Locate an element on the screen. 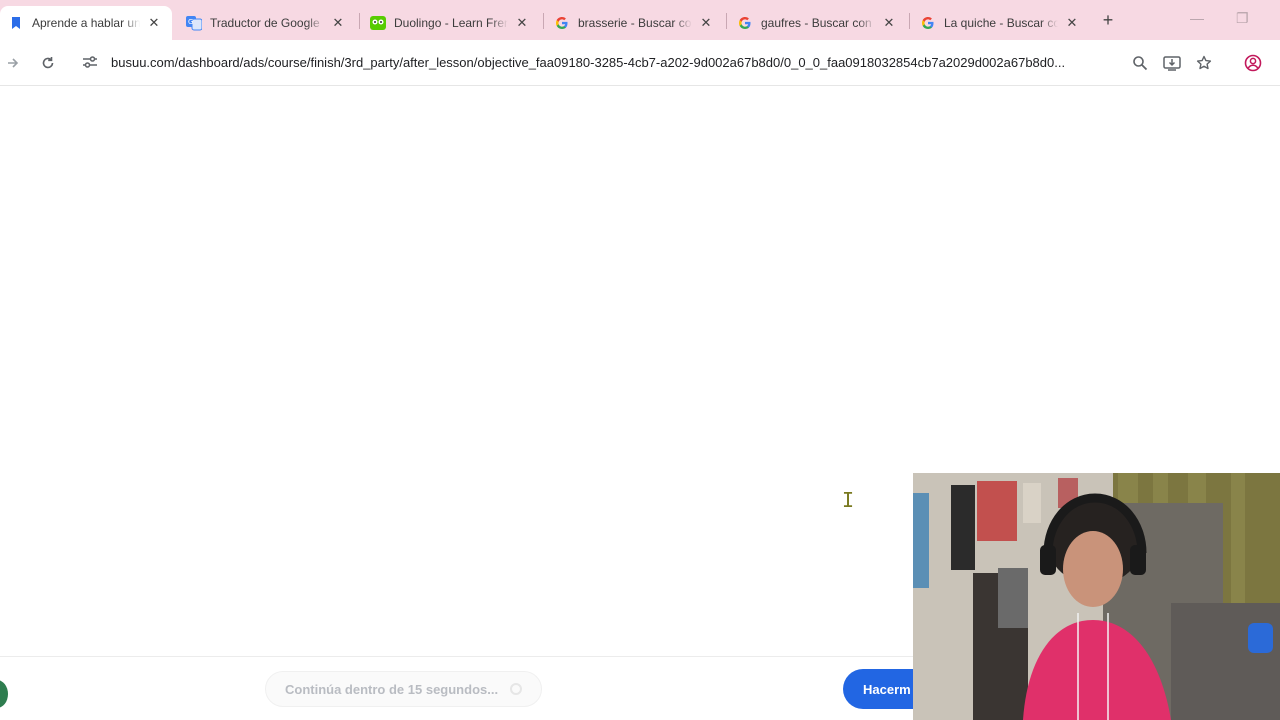  duolingo-icon is located at coordinates (378, 23).